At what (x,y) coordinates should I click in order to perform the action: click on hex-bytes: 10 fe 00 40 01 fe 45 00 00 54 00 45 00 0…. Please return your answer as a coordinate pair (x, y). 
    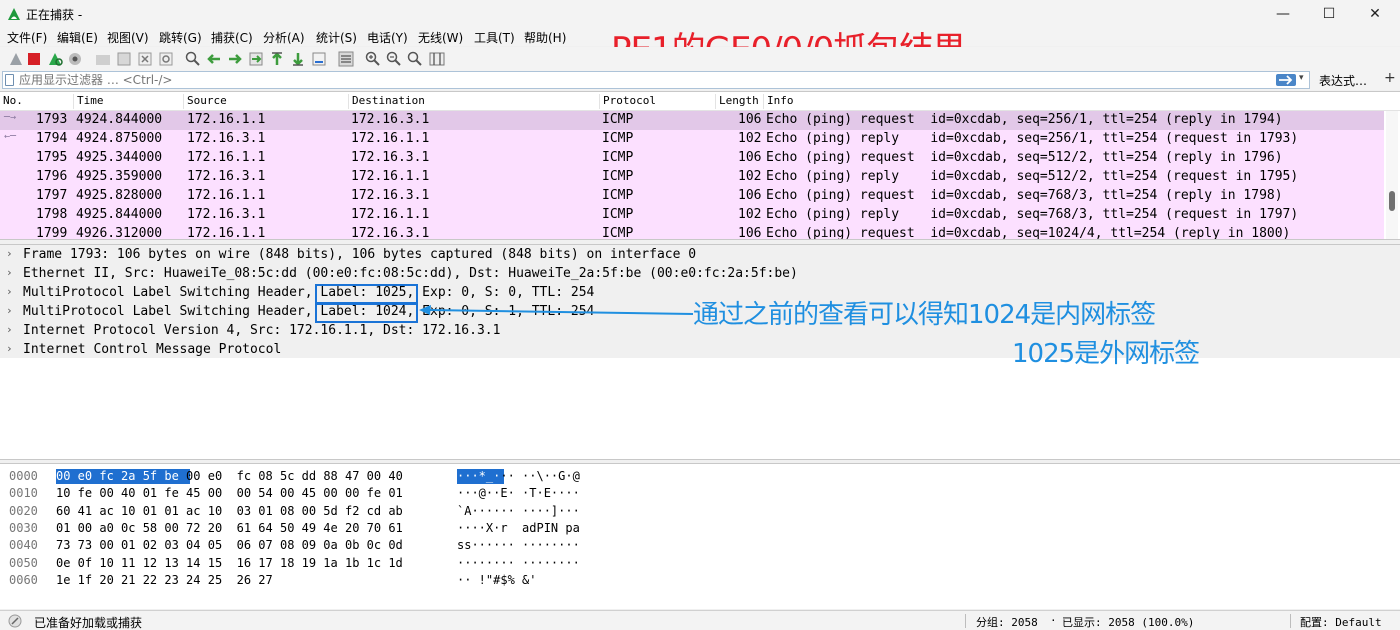
    Looking at the image, I should click on (229, 493).